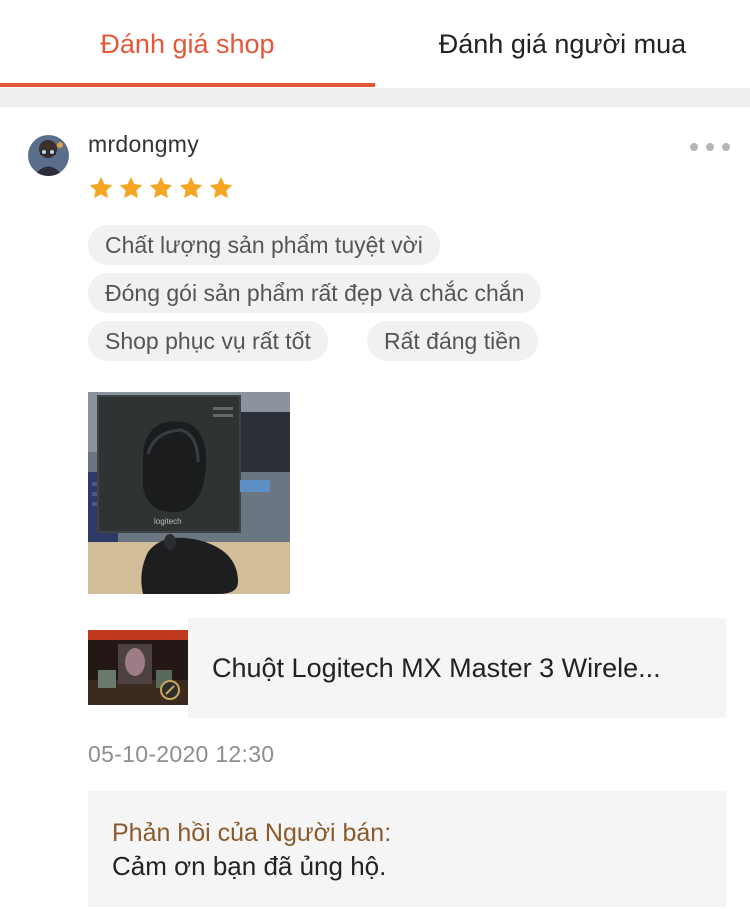 Image resolution: width=750 pixels, height=909 pixels. Describe the element at coordinates (181, 754) in the screenshot. I see `review-timestamp: 05-10-2020 12:30` at that location.